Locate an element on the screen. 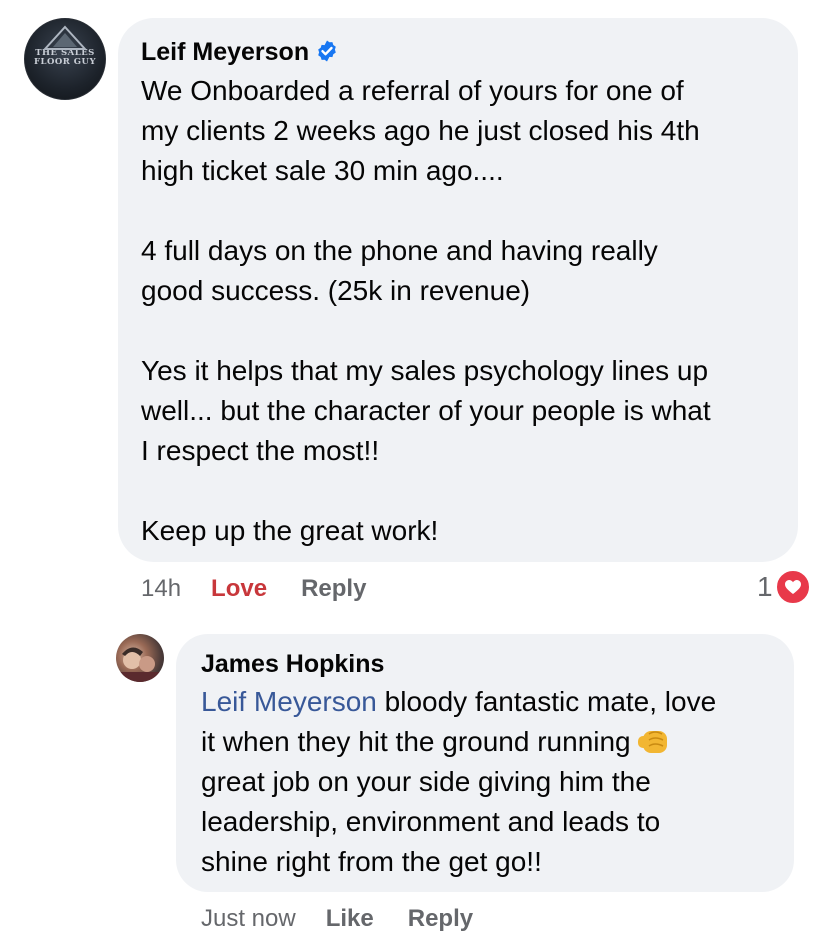  verified-badge-icon is located at coordinates (327, 51).